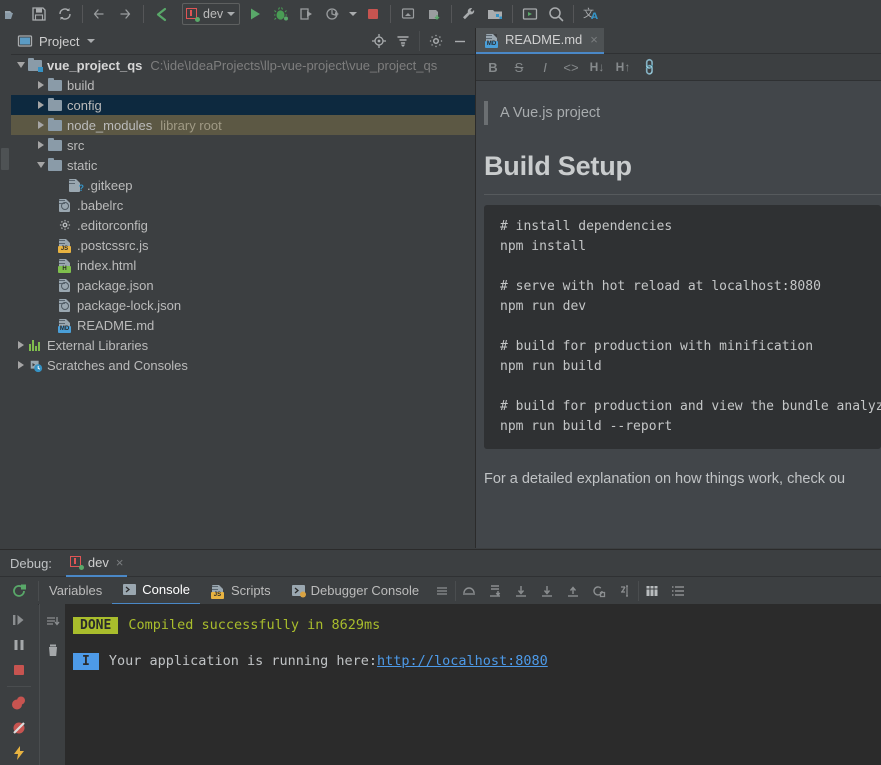 The height and width of the screenshot is (765, 881). I want to click on scroll-to-end-icon, so click(53, 622).